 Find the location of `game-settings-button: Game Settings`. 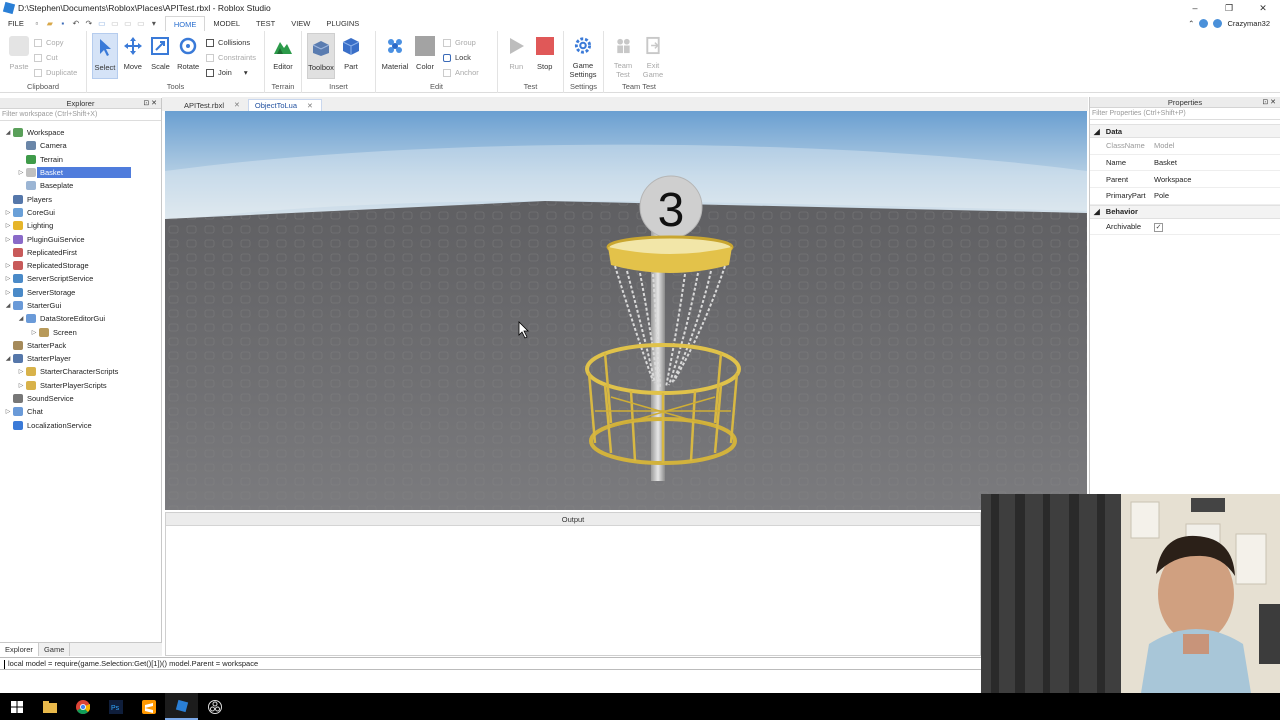

game-settings-button: Game Settings is located at coordinates (583, 56).